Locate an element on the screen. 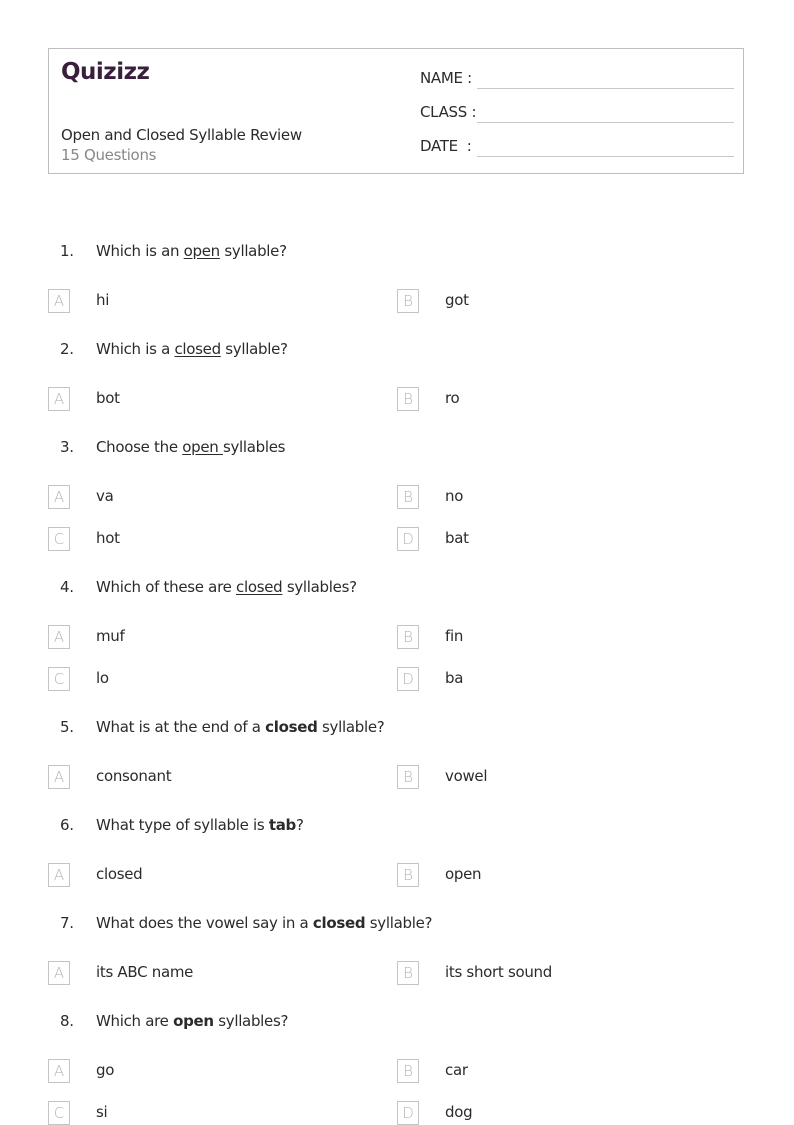  option-text: go is located at coordinates (105, 1070).